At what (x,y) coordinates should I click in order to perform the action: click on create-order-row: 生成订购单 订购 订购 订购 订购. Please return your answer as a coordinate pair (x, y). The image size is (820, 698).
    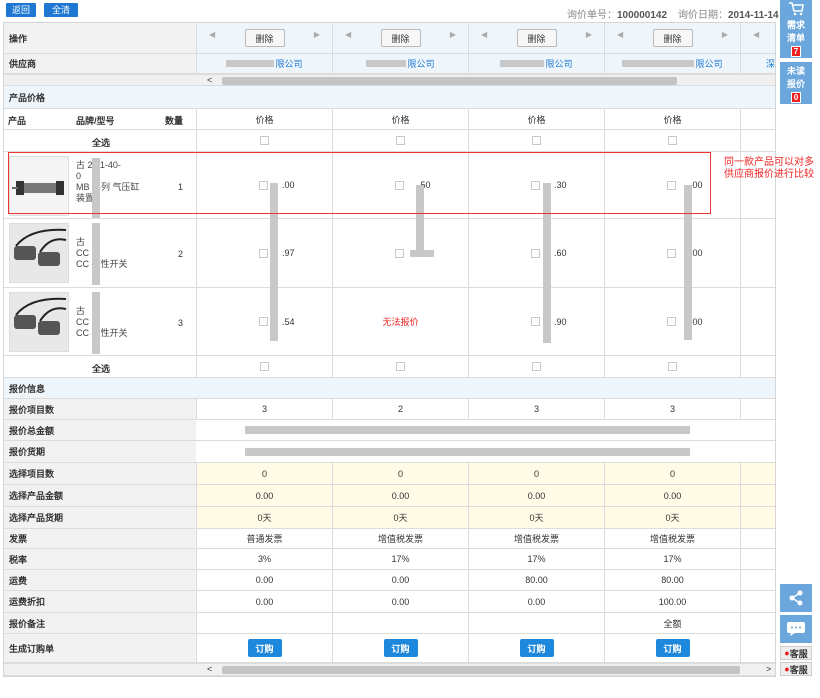
    Looking at the image, I should click on (389, 648).